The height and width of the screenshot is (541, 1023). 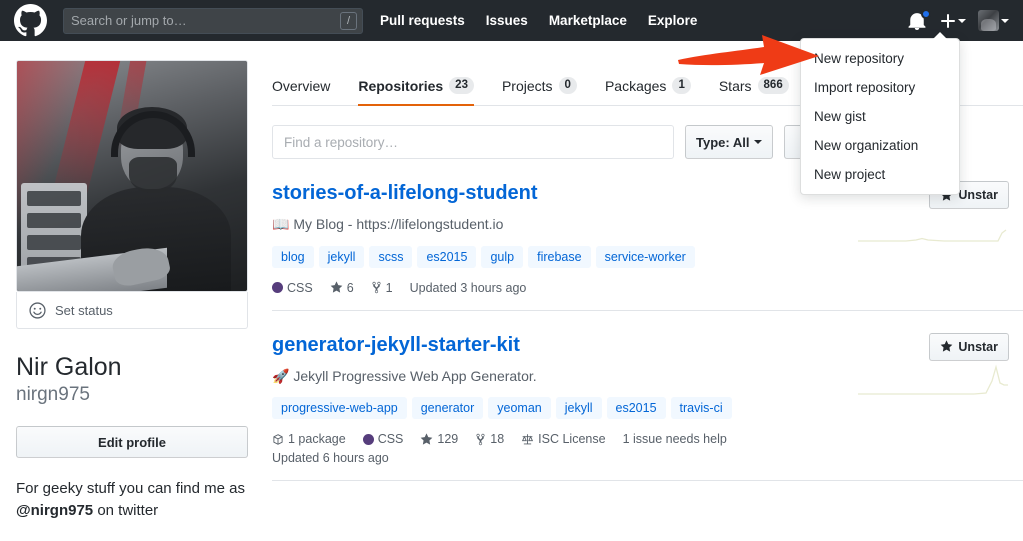 I want to click on header-avatar, so click(x=988, y=20).